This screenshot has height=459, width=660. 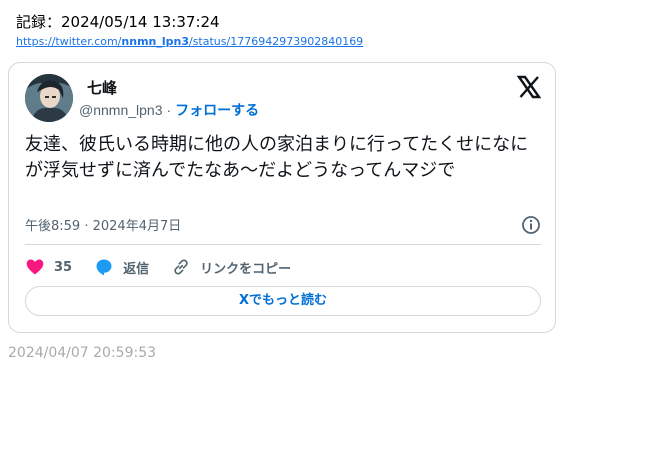 I want to click on action-bar: 35 返信 リンクをコピー, so click(x=169, y=267).